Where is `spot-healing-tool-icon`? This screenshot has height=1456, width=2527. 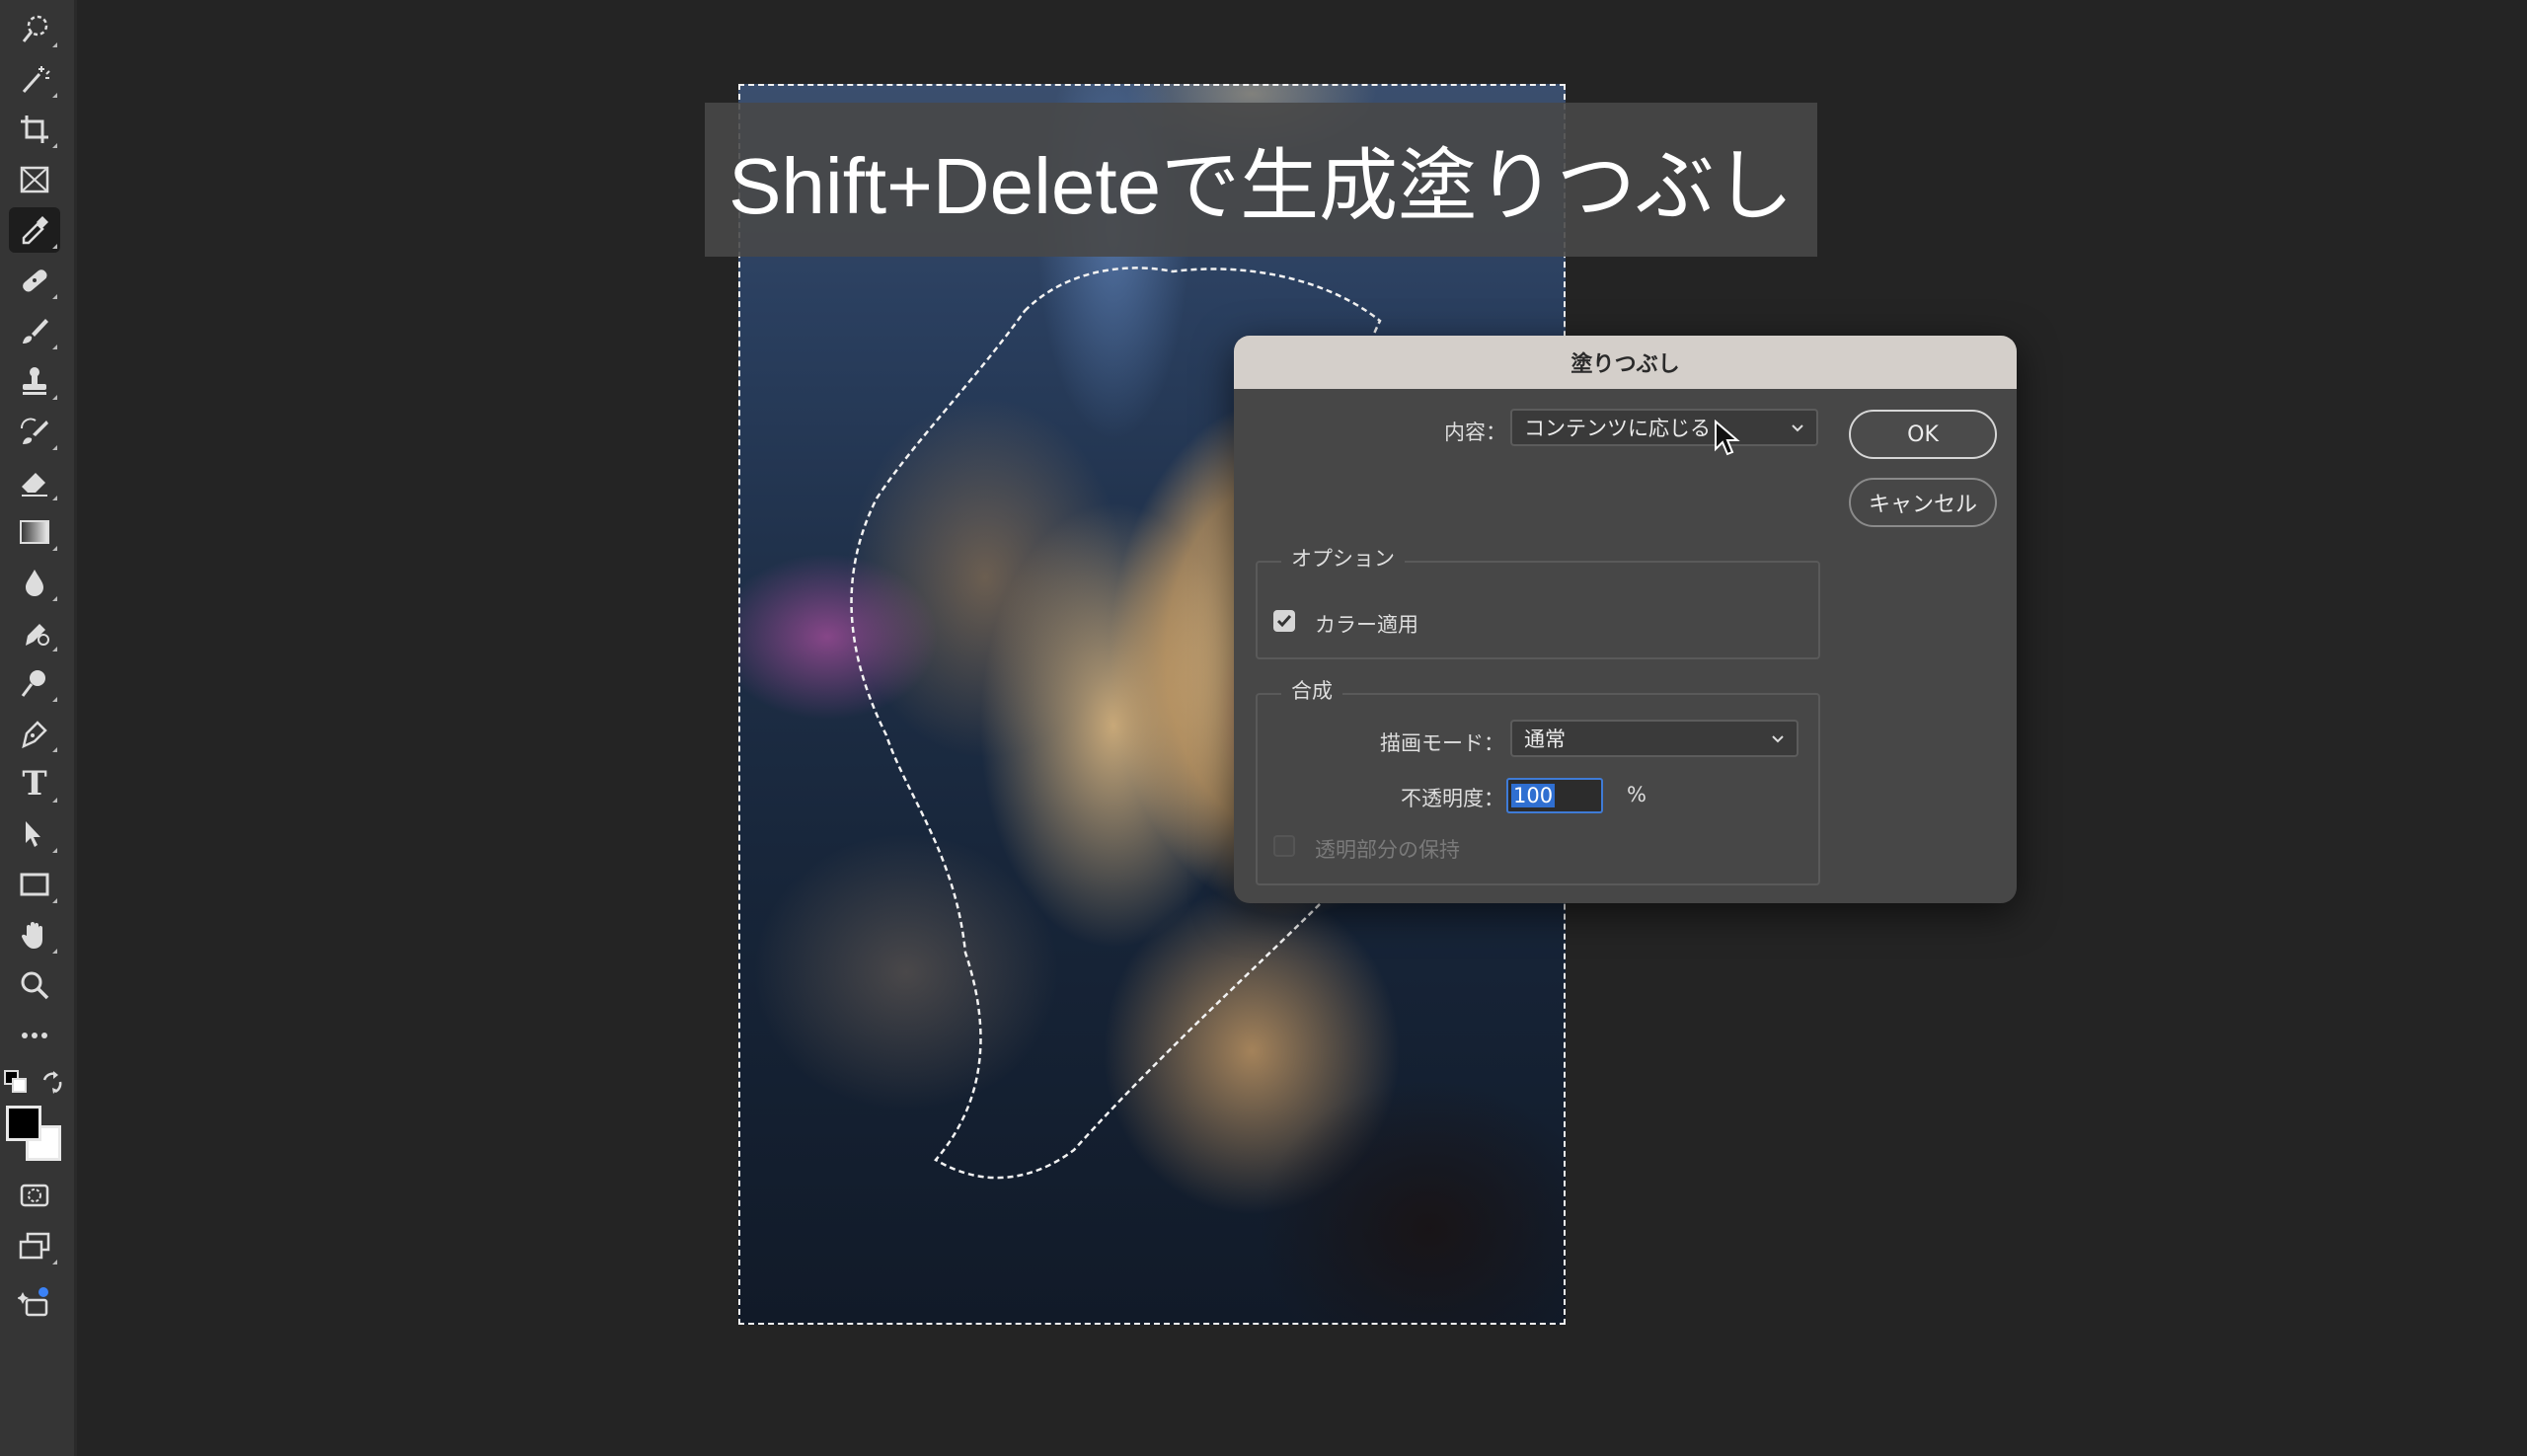 spot-healing-tool-icon is located at coordinates (34, 280).